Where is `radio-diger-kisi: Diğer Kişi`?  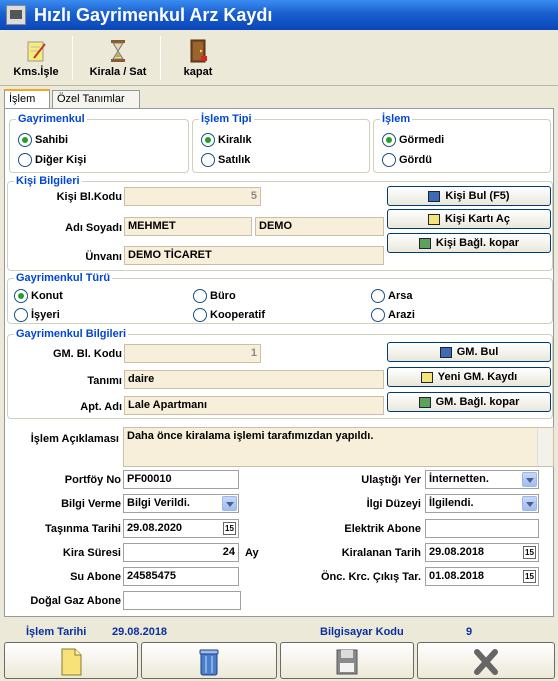
radio-diger-kisi: Diğer Kişi is located at coordinates (52, 160).